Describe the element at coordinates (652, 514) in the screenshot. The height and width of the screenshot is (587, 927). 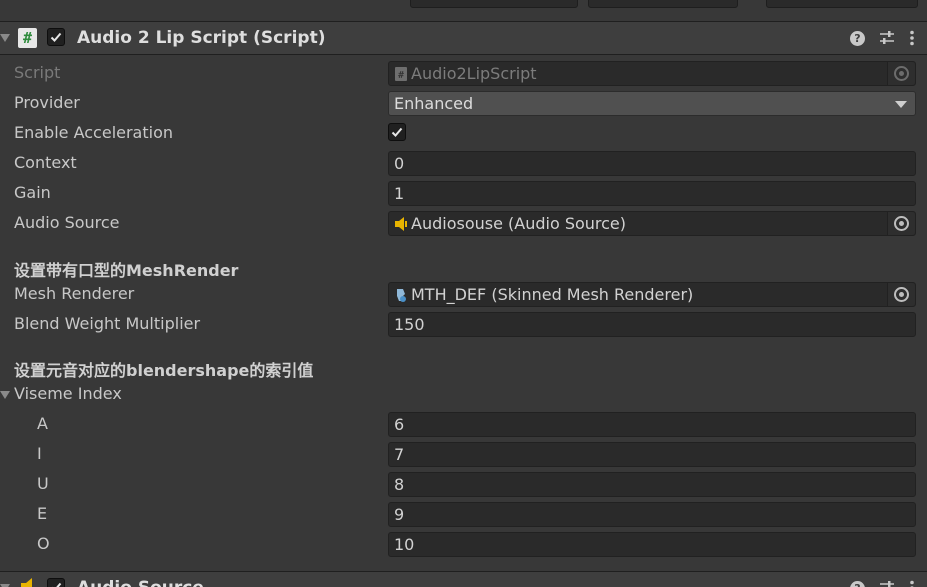
I see `viseme-item-input: 9` at that location.